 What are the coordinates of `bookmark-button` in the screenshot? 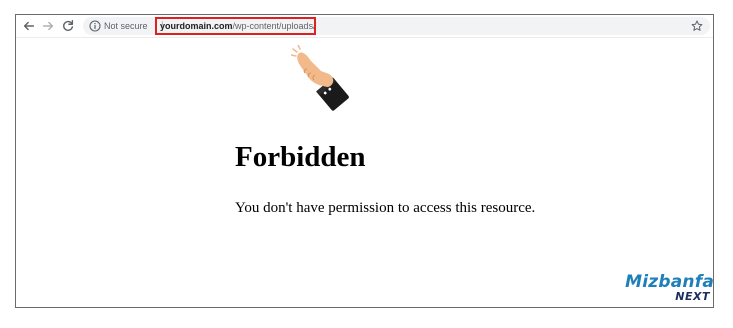 It's located at (697, 26).